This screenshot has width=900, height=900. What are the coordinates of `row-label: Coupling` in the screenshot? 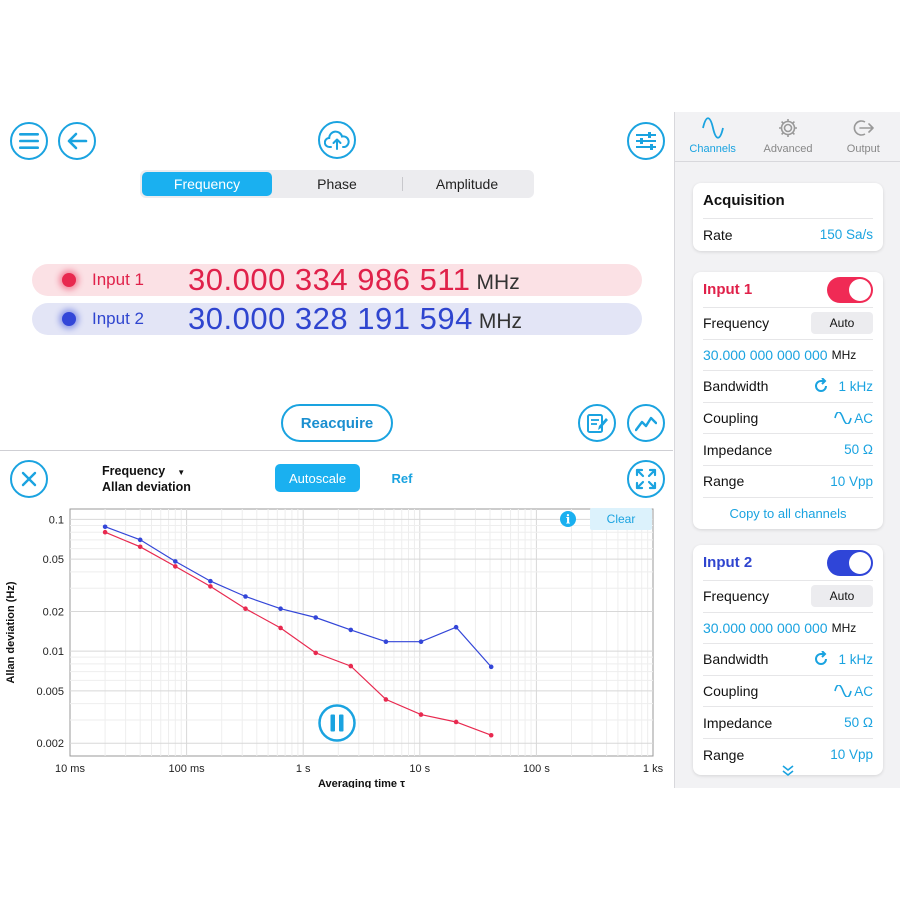 It's located at (731, 691).